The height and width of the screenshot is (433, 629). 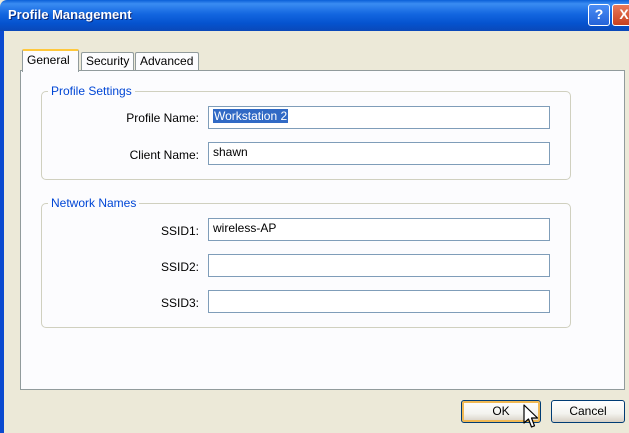 What do you see at coordinates (164, 155) in the screenshot?
I see `client-name-label: Client Name:` at bounding box center [164, 155].